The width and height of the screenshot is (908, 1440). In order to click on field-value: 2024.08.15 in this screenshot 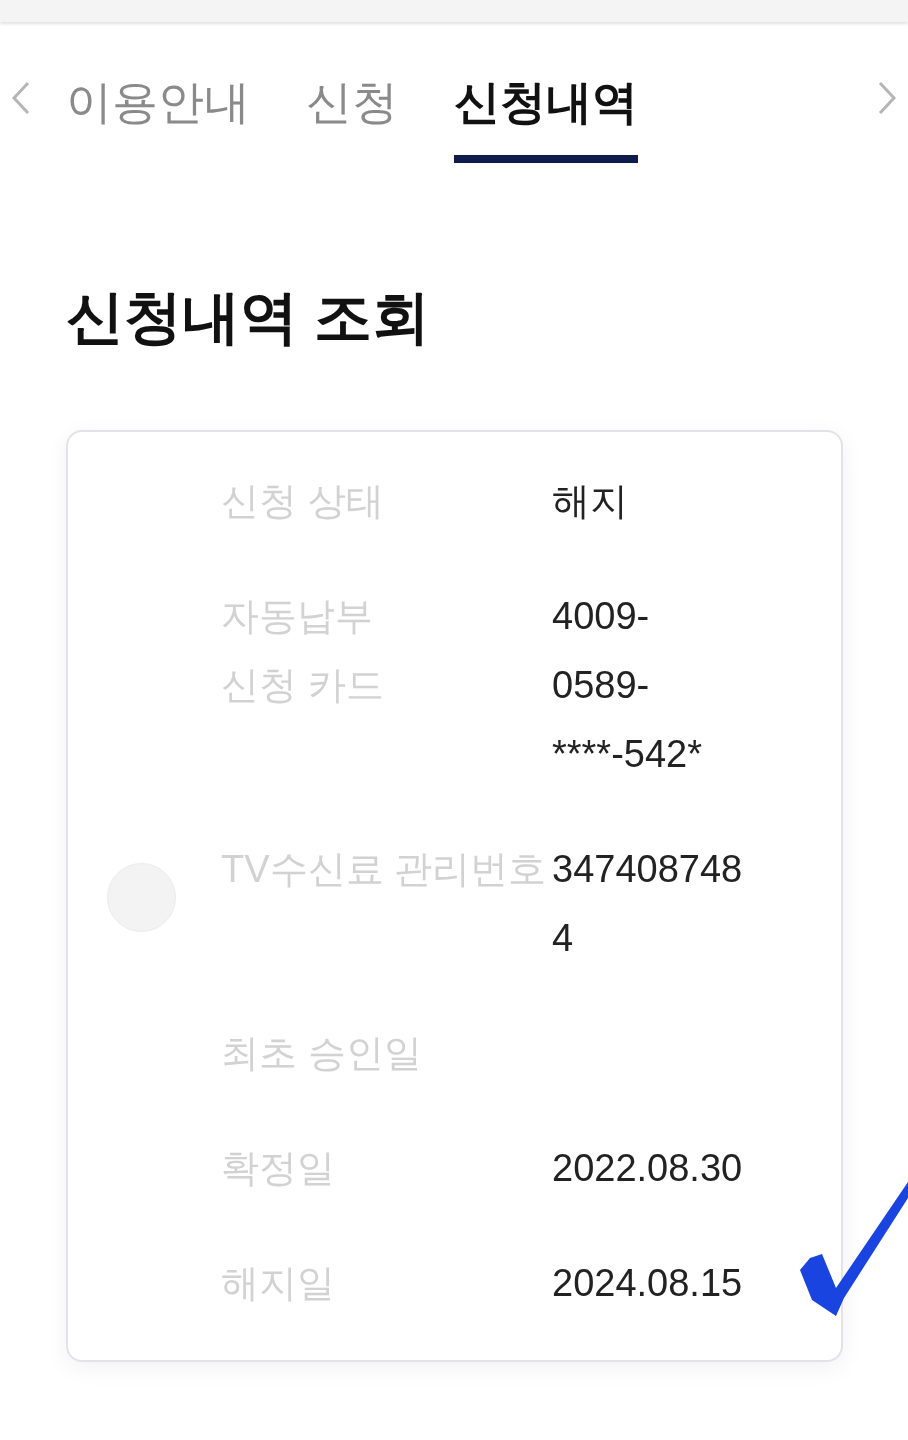, I will do `click(647, 1283)`.